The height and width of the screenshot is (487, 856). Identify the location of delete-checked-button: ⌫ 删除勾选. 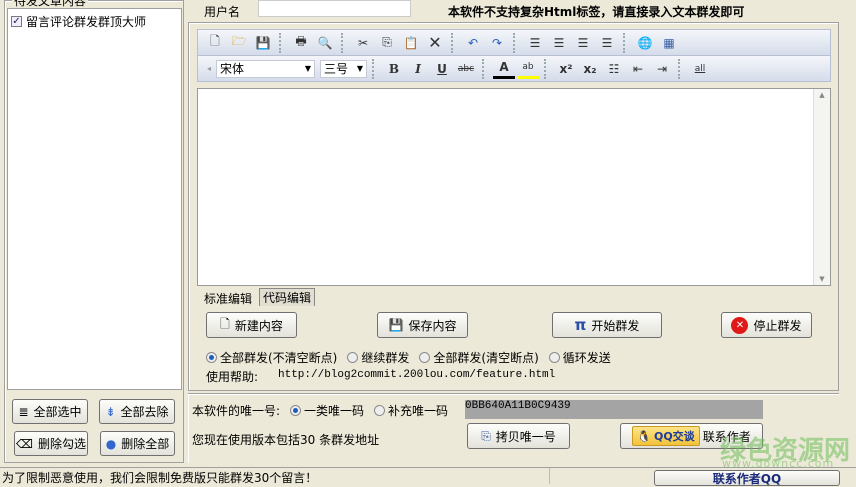
(51, 443).